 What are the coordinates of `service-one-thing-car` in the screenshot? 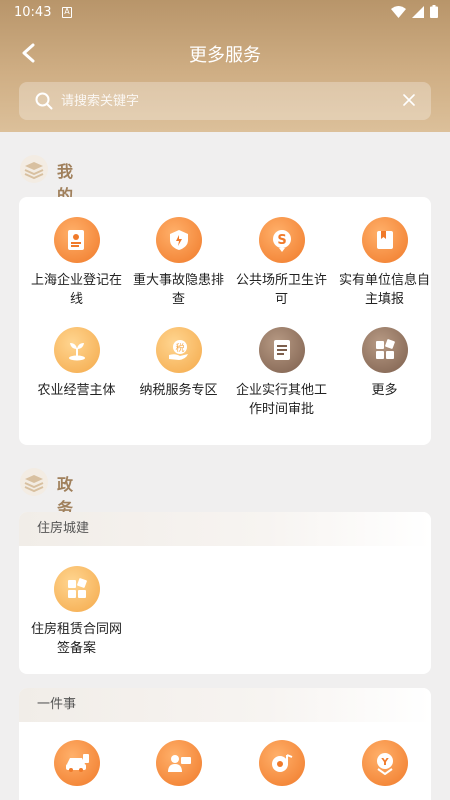 It's located at (76, 763).